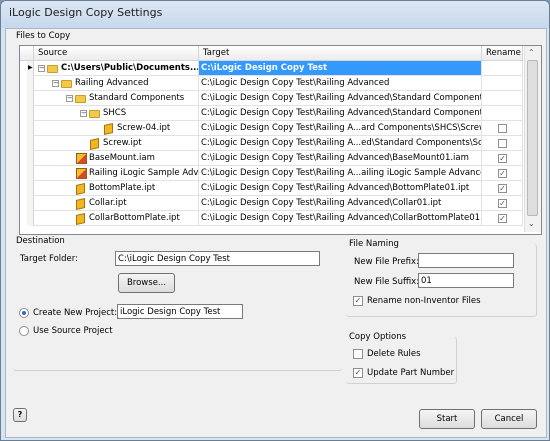 The image size is (550, 441). I want to click on source-cell: − Railing Advanced, so click(116, 83).